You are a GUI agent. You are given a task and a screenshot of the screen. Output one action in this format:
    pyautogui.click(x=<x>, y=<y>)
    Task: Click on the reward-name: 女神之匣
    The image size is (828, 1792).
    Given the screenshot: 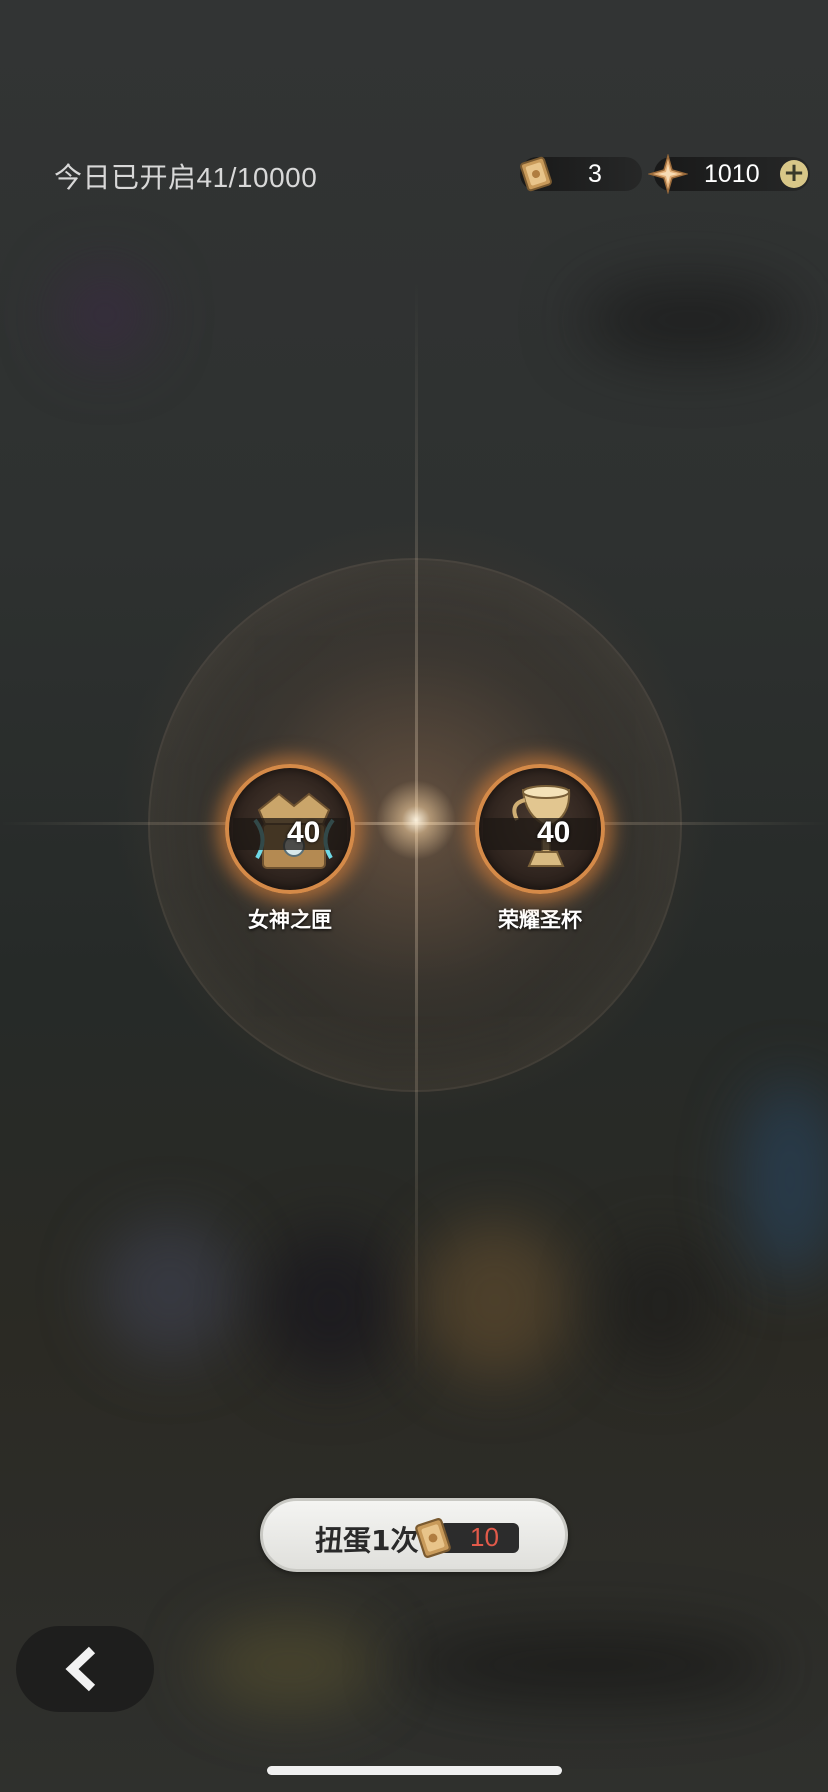 What is the action you would take?
    pyautogui.click(x=290, y=920)
    